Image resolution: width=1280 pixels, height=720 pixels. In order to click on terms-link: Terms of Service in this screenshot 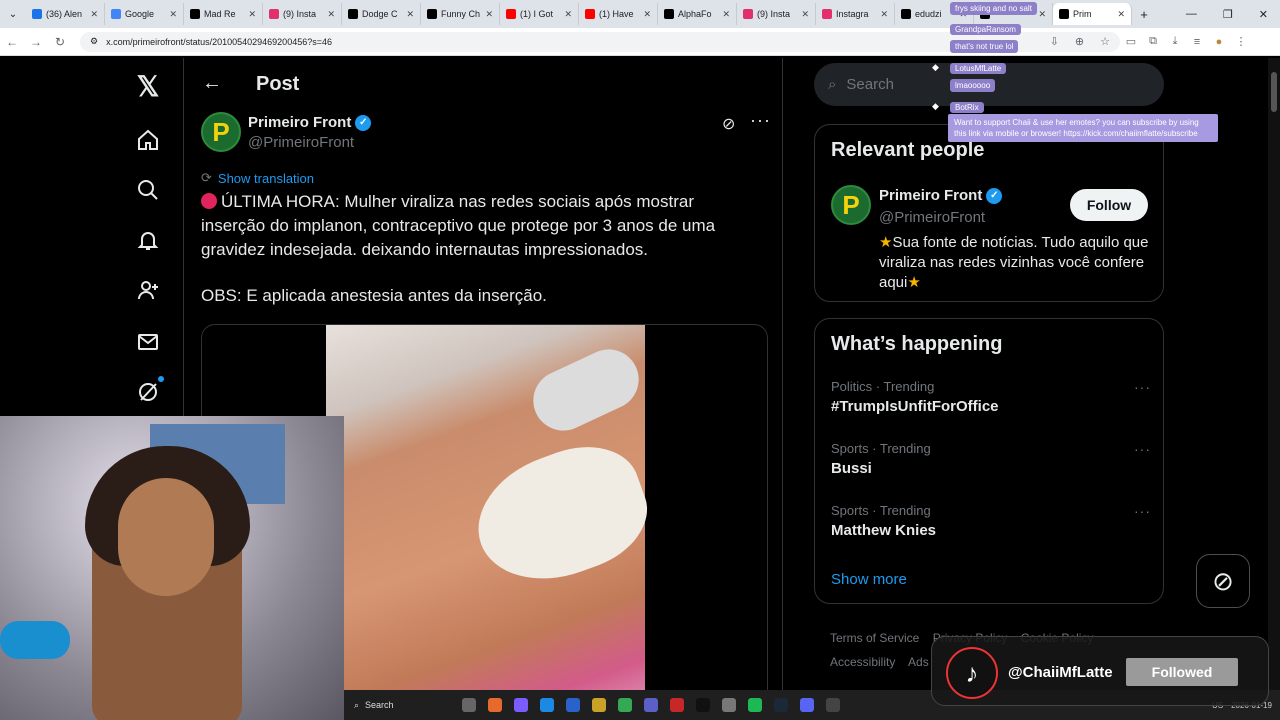, I will do `click(874, 638)`.